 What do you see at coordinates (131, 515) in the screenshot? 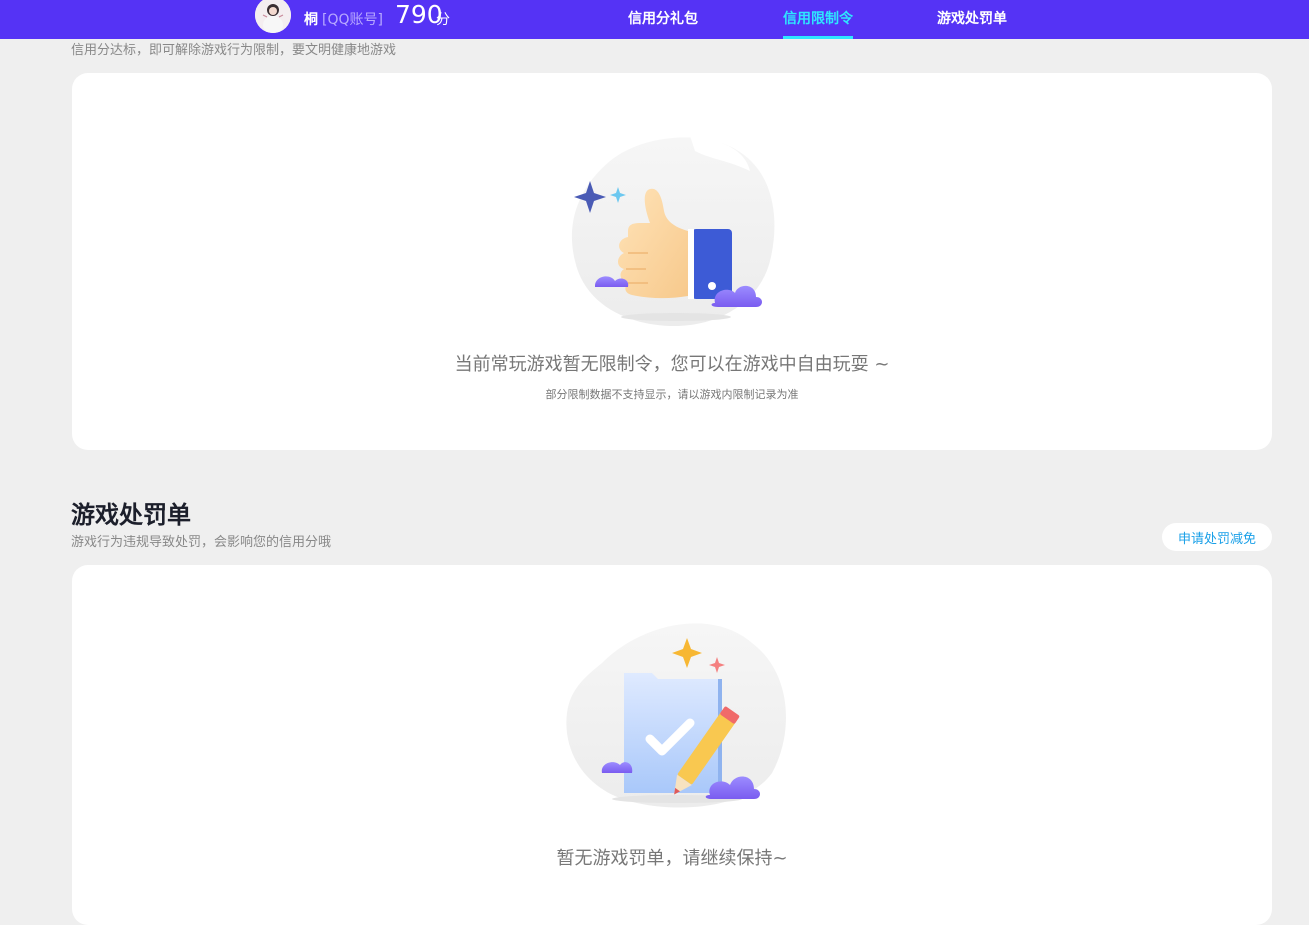
I see `penalty-section-title: 游戏处罚单` at bounding box center [131, 515].